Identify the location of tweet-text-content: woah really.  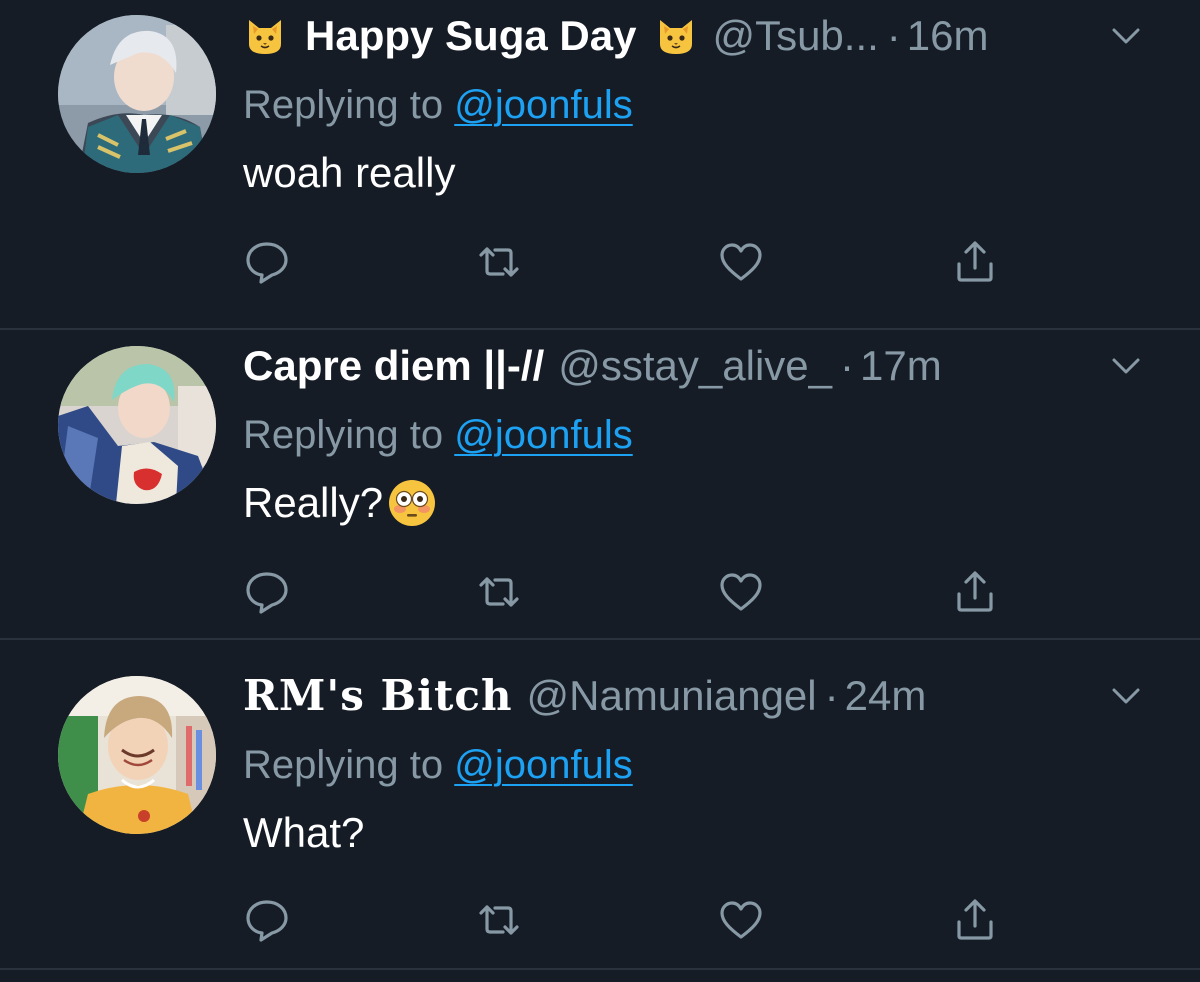
(349, 172).